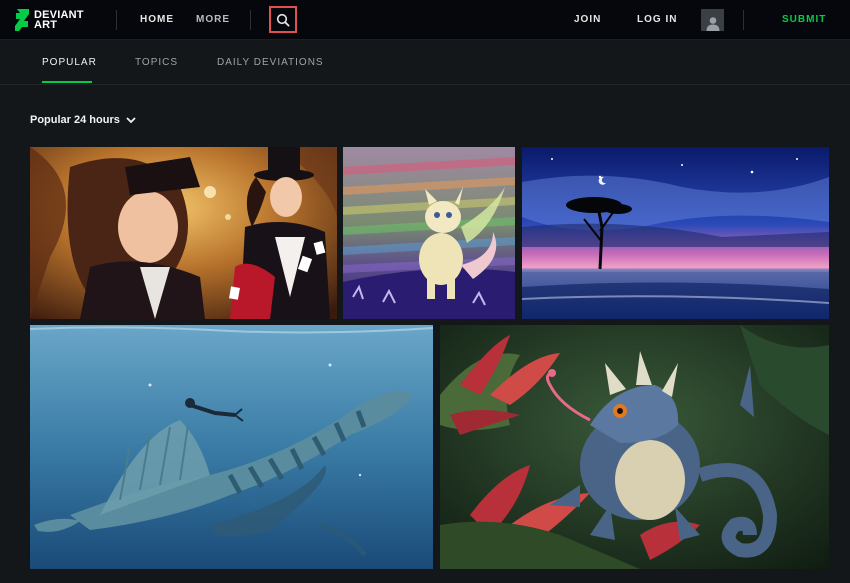 The image size is (850, 583). What do you see at coordinates (587, 19) in the screenshot?
I see `join-link: JOIN` at bounding box center [587, 19].